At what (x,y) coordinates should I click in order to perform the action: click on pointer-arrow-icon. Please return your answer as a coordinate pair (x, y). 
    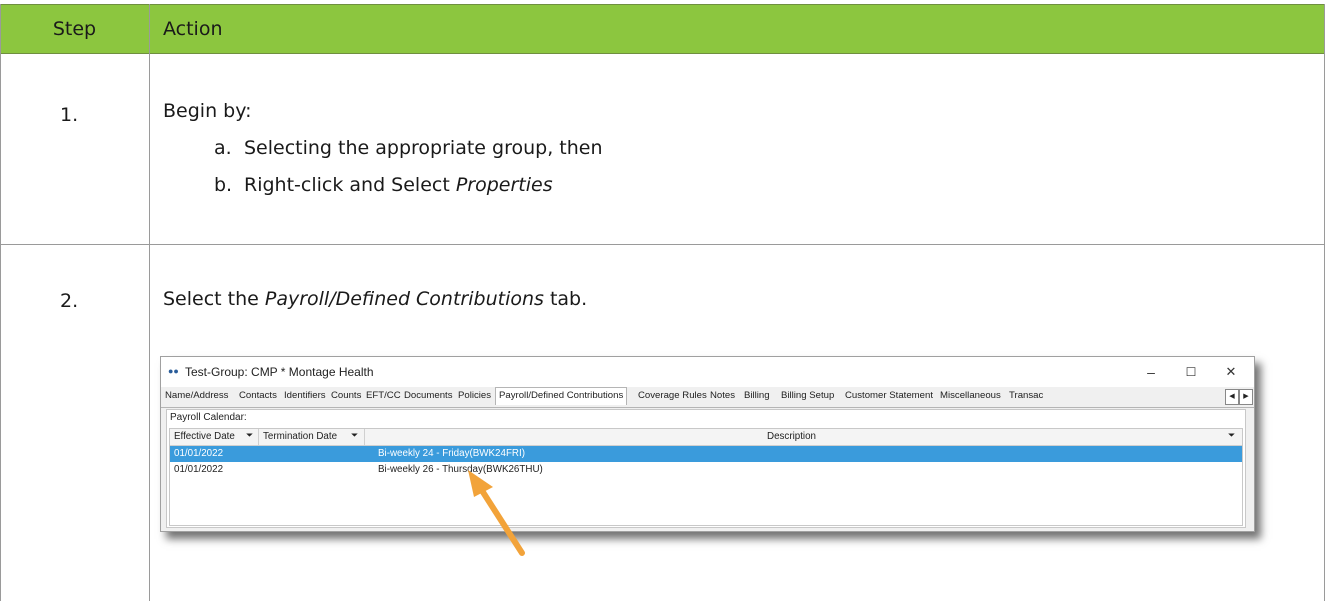
    Looking at the image, I should click on (496, 513).